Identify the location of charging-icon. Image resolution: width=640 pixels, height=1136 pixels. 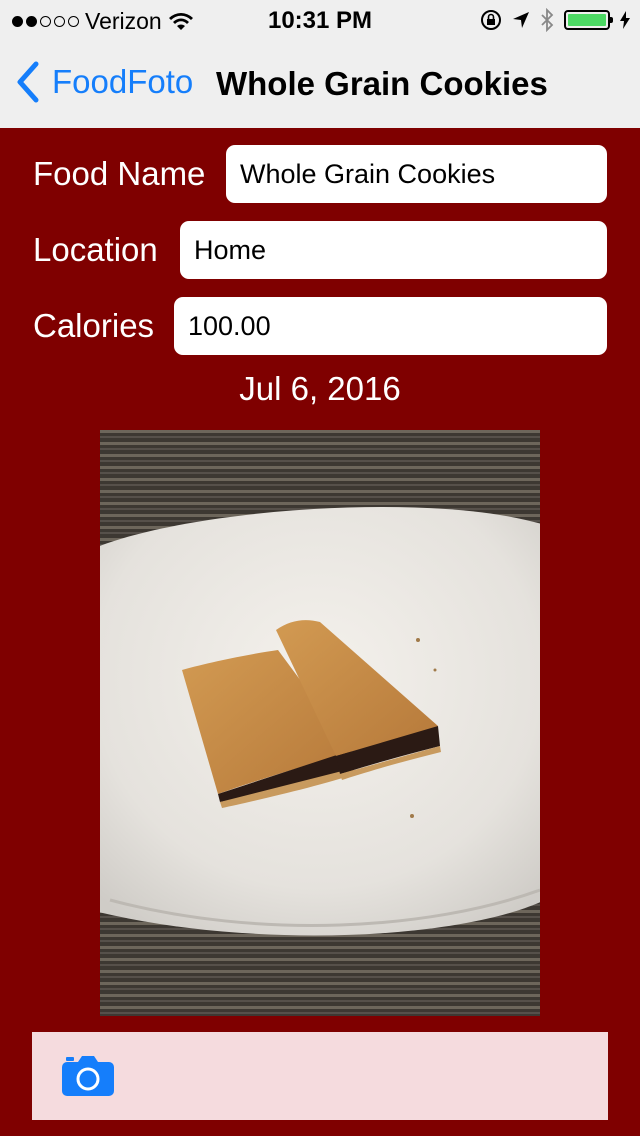
(625, 20).